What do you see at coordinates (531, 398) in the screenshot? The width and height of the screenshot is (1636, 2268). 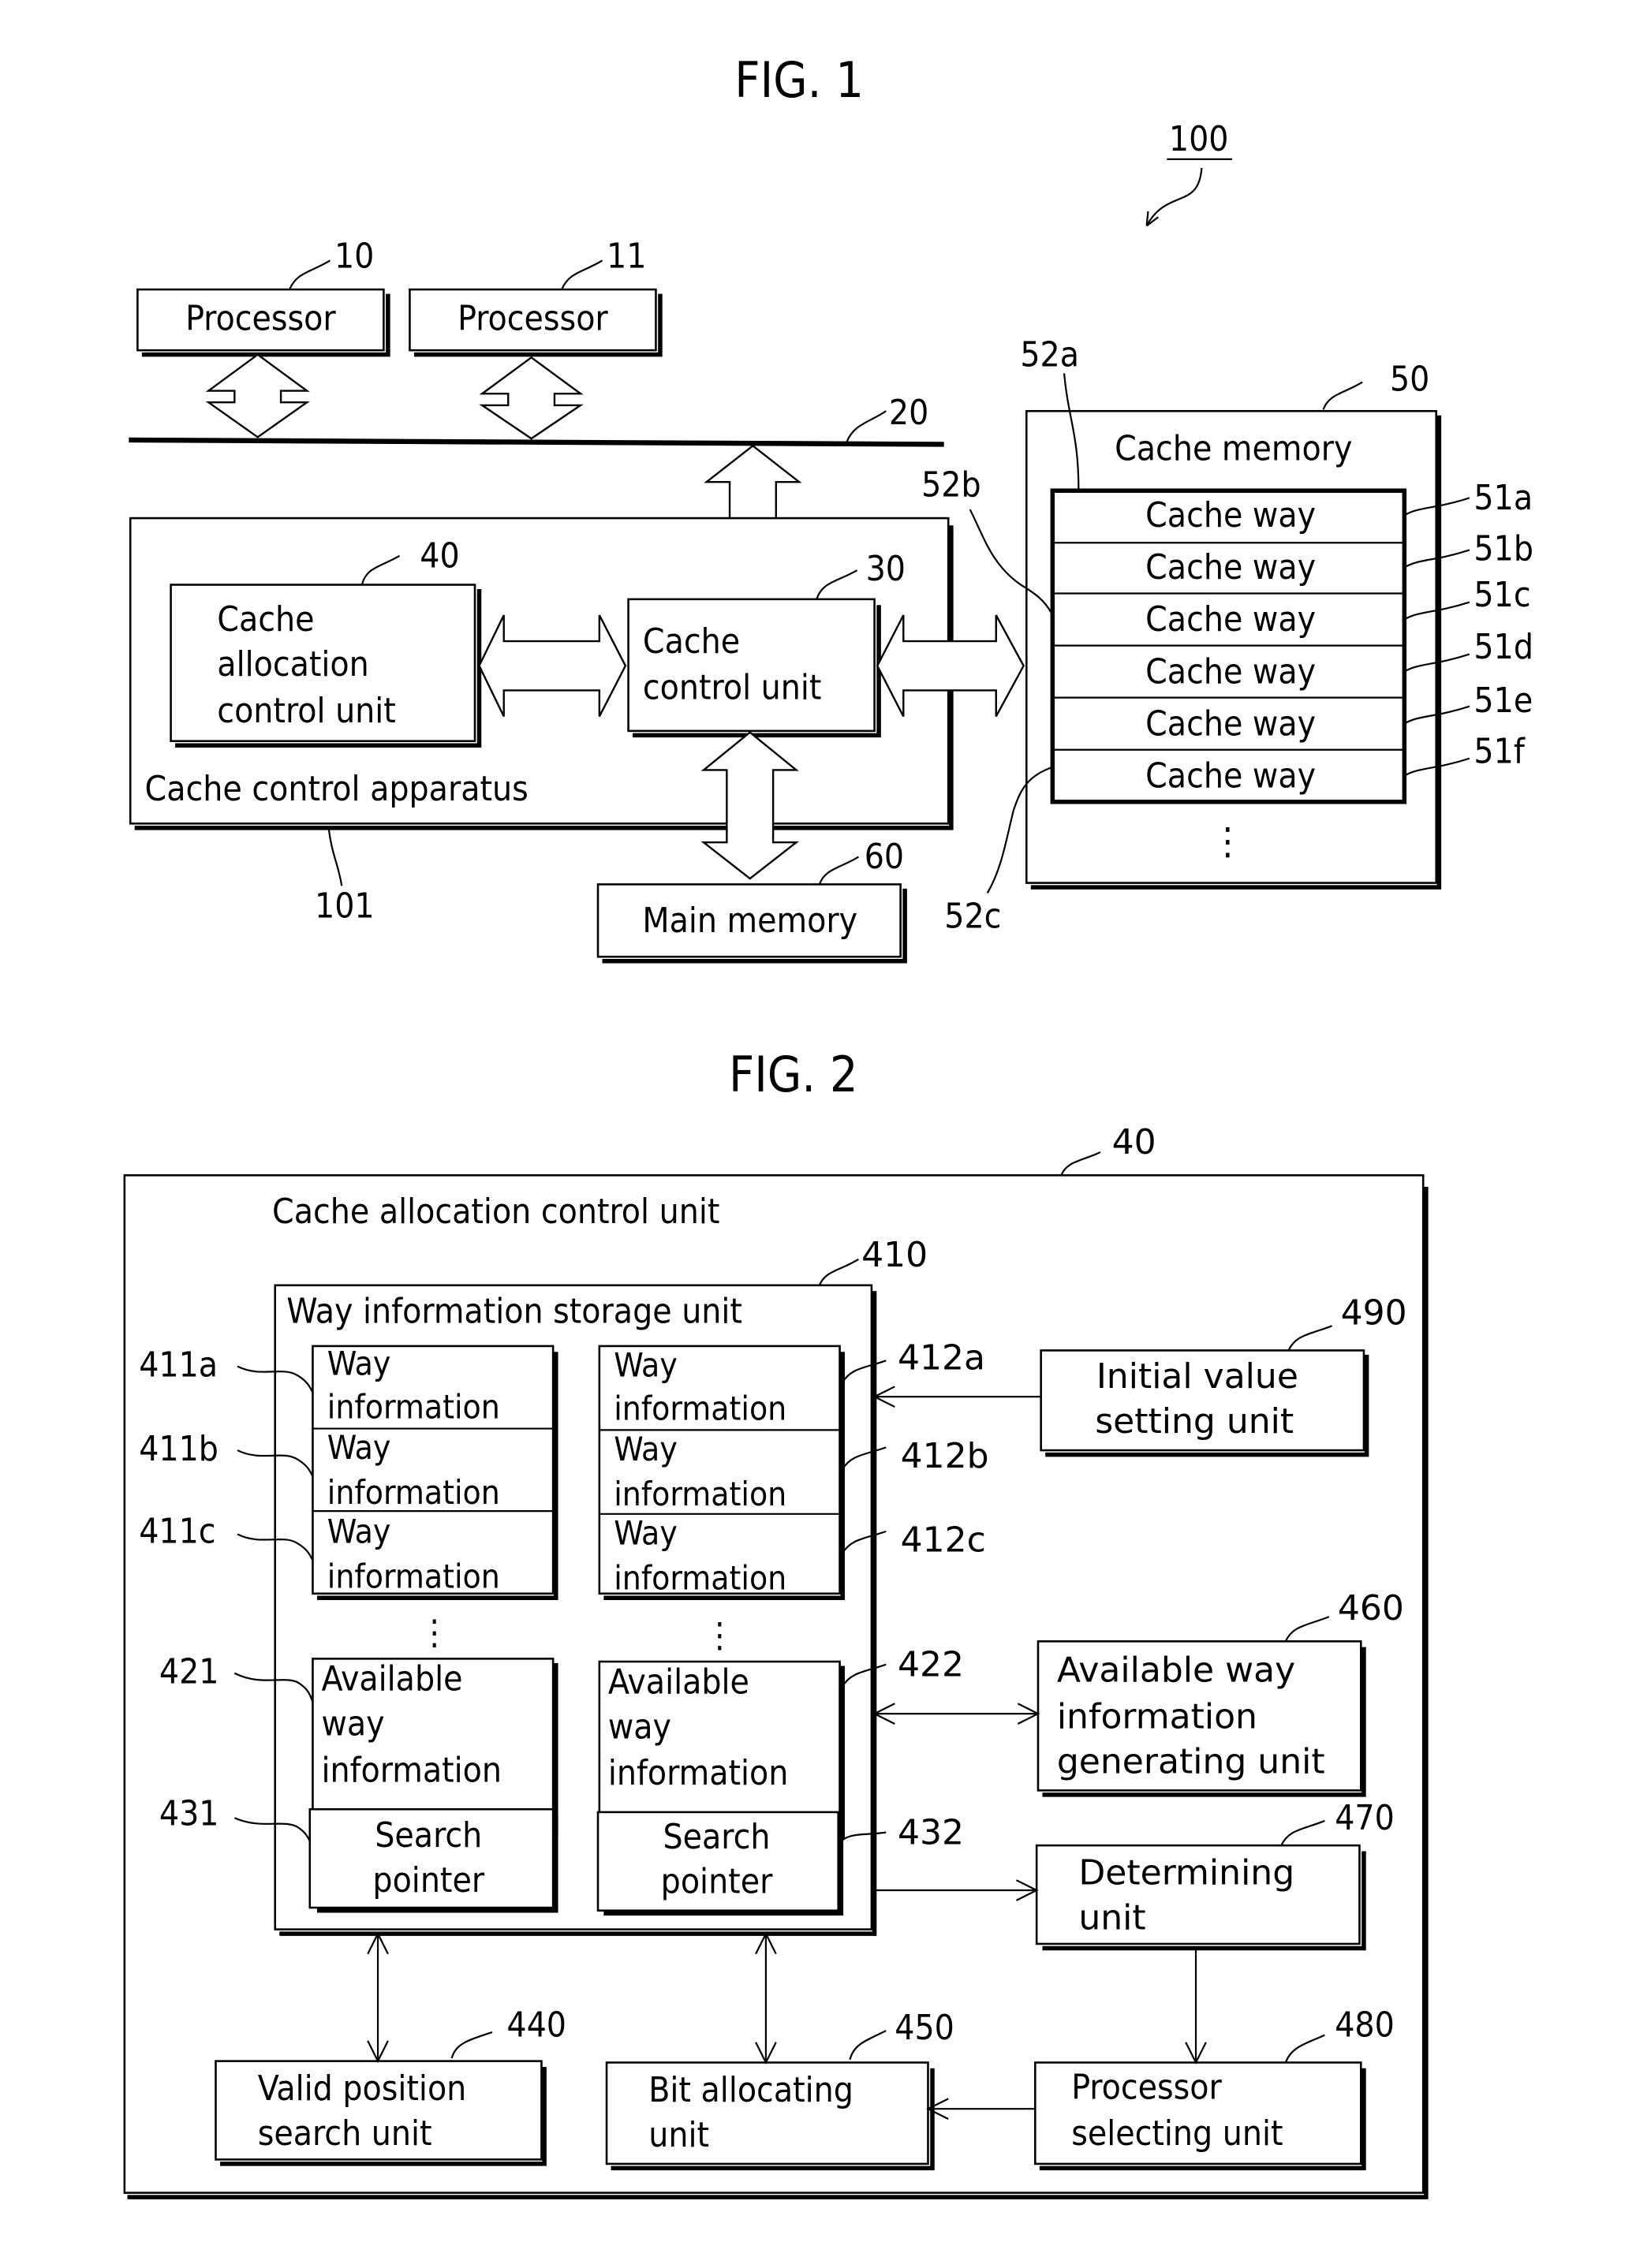 I see `processor11-bus-arrow` at bounding box center [531, 398].